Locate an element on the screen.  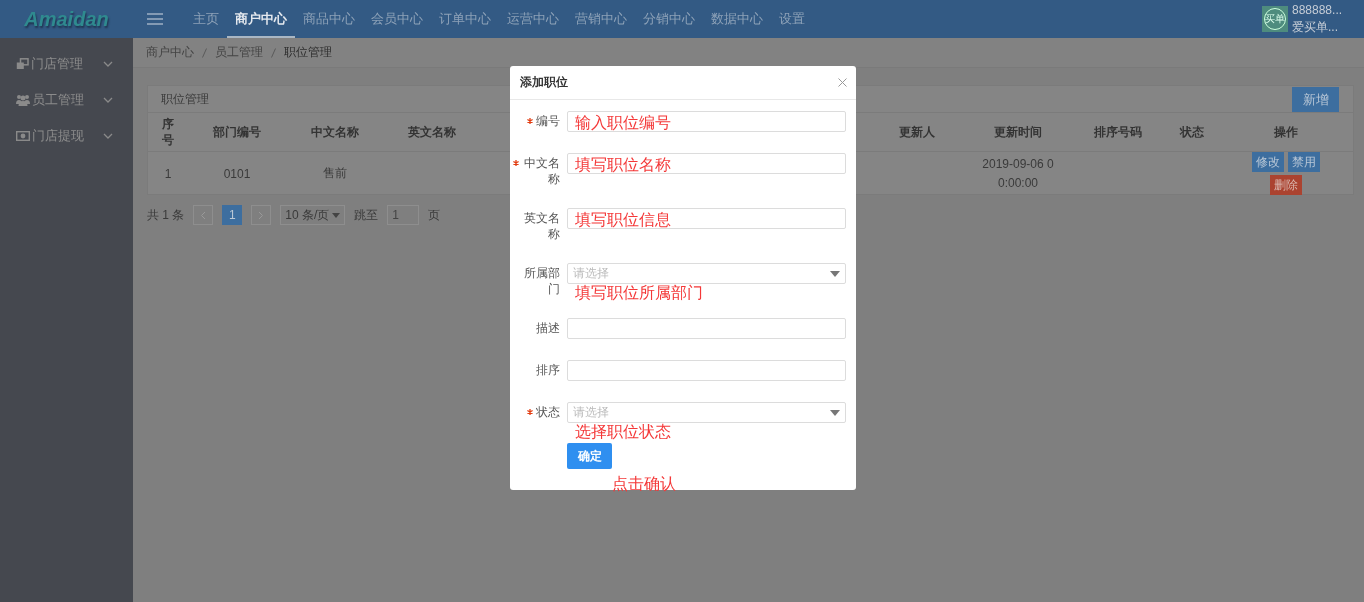
column-header: 序号 is located at coordinates (168, 132).